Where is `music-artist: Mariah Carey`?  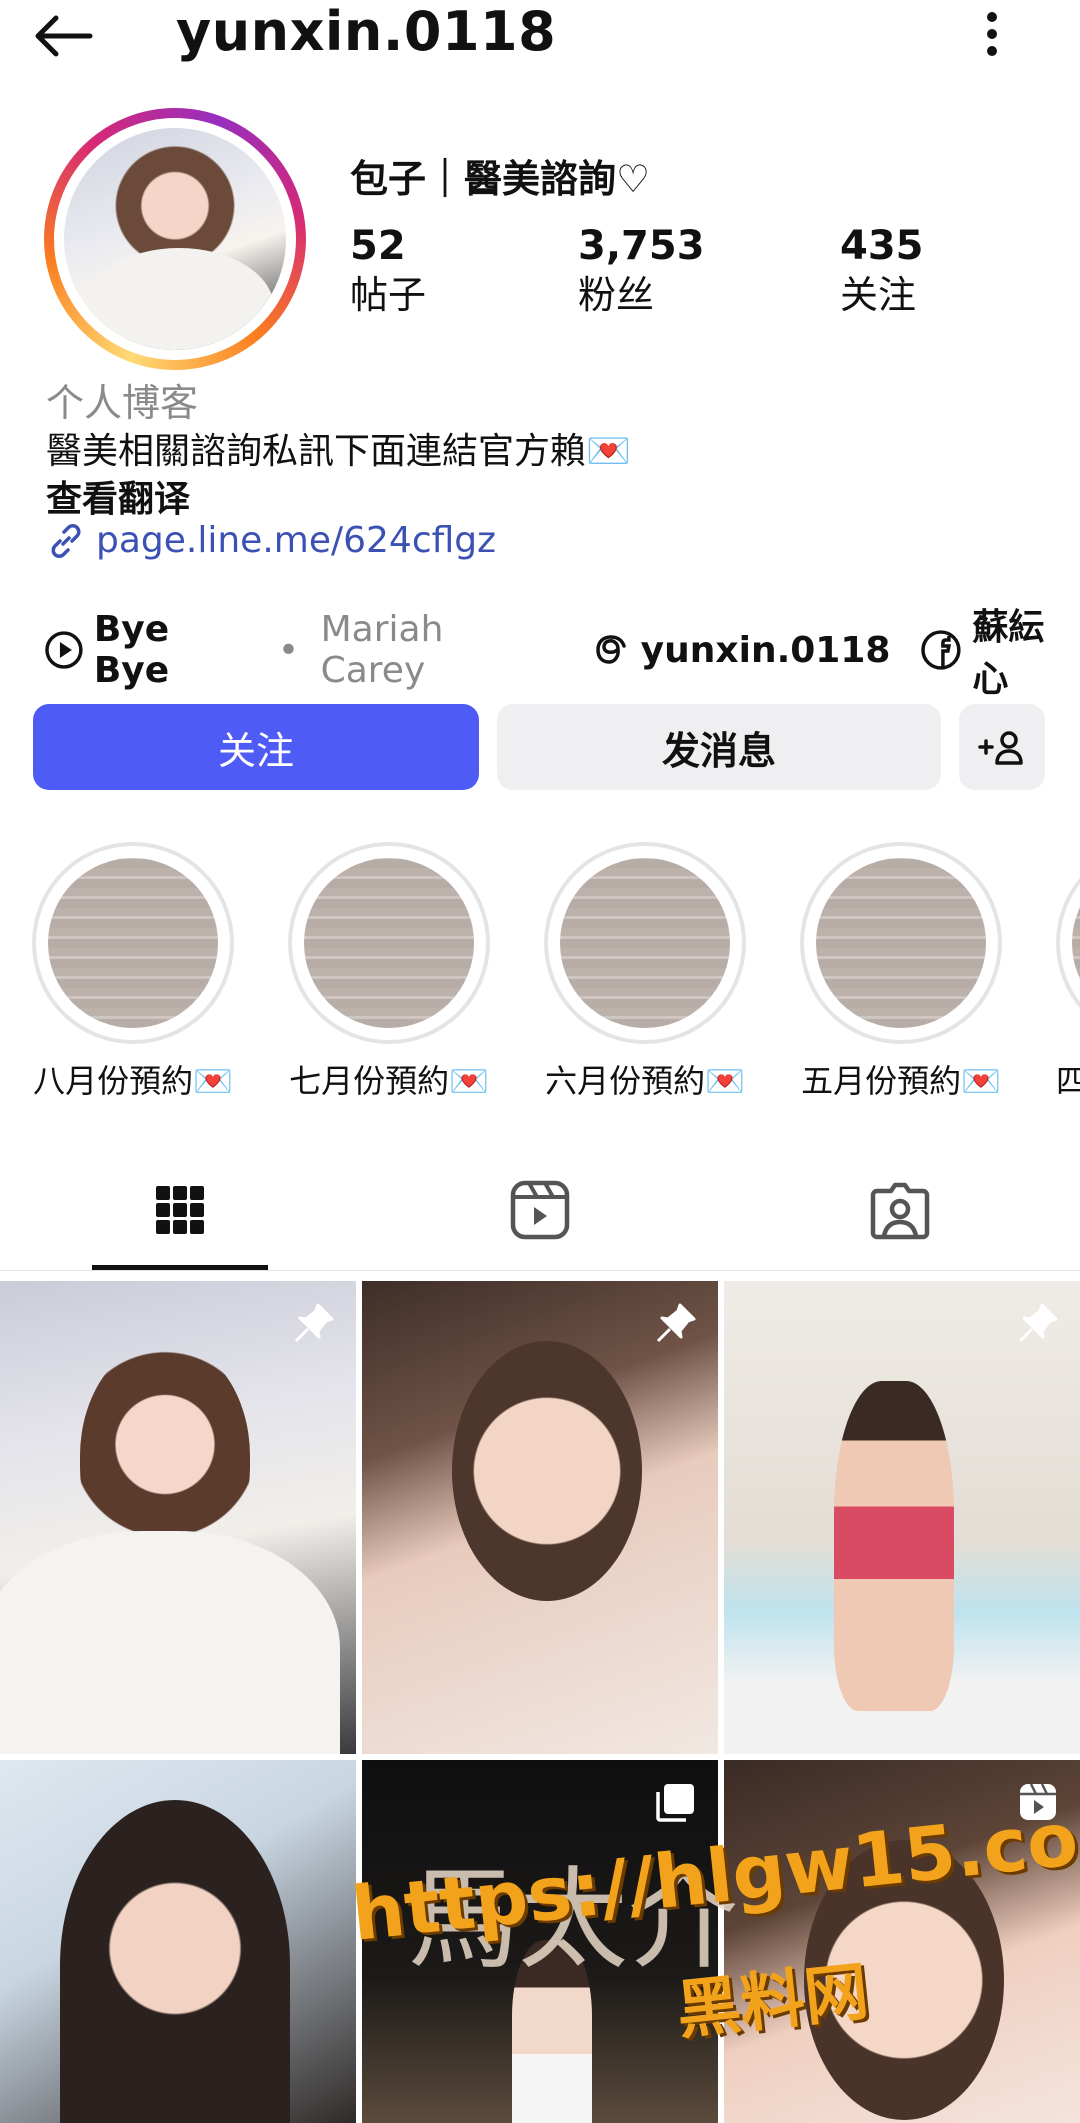 music-artist: Mariah Carey is located at coordinates (382, 650).